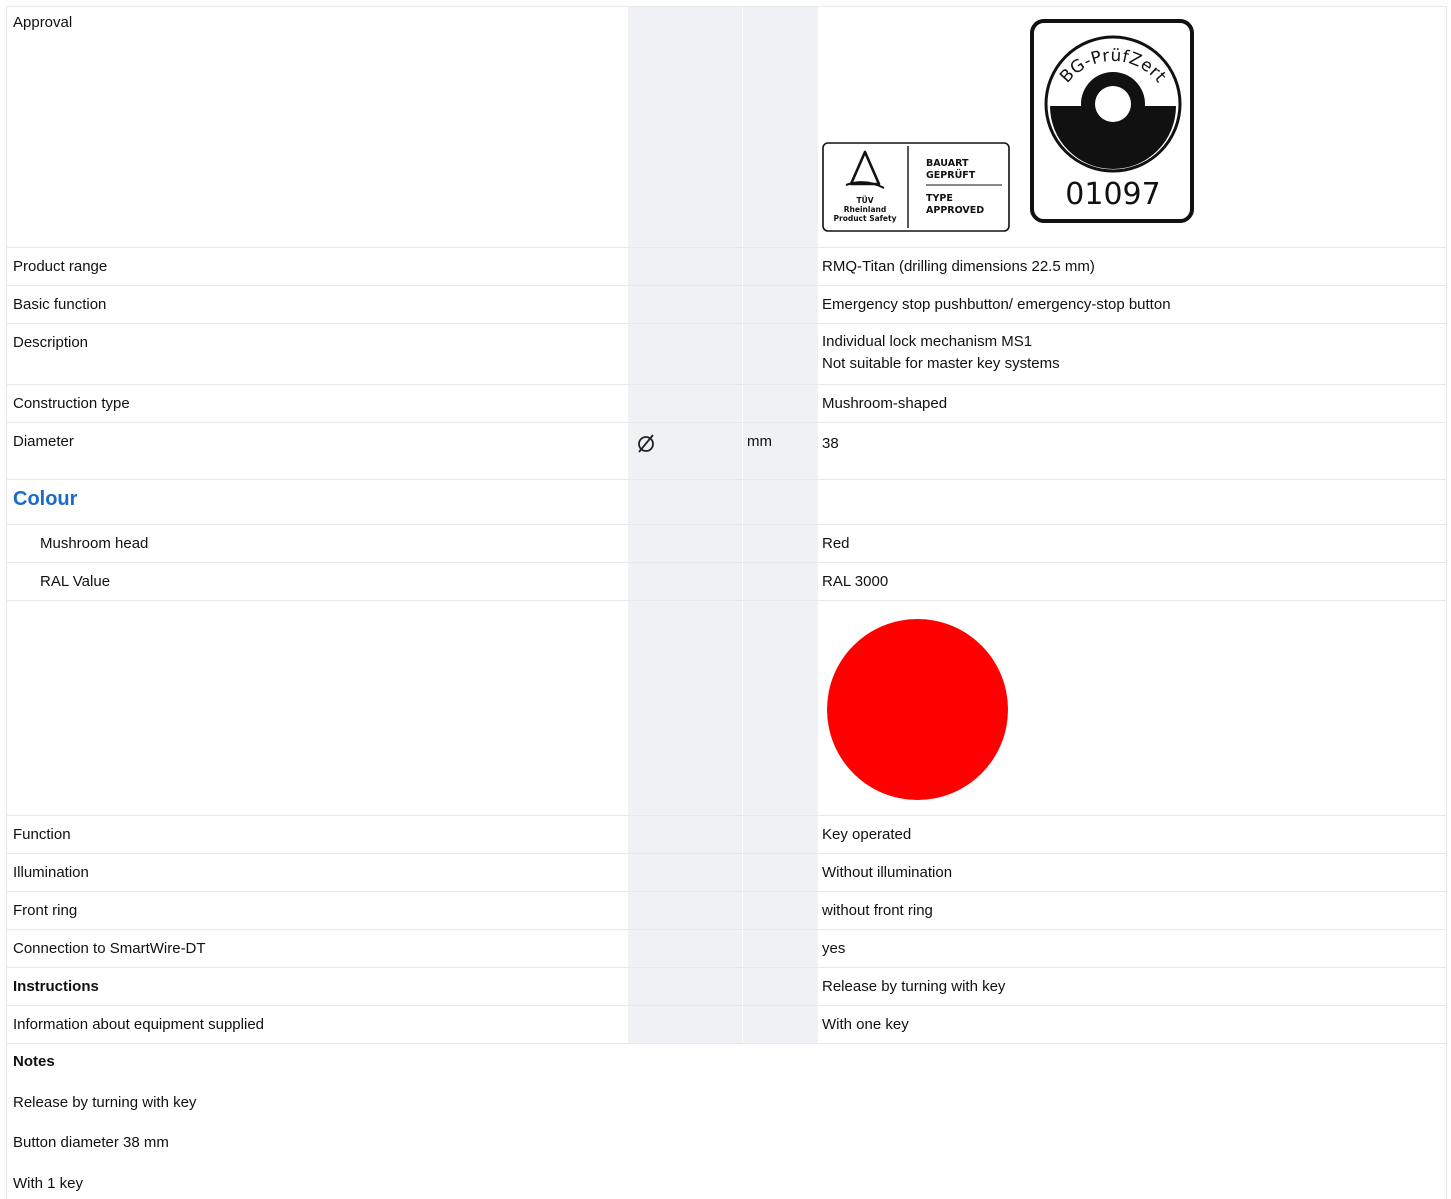 The width and height of the screenshot is (1451, 1199). Describe the element at coordinates (951, 175) in the screenshot. I see `tuv-text-gepruft: GEPRÜFT` at that location.